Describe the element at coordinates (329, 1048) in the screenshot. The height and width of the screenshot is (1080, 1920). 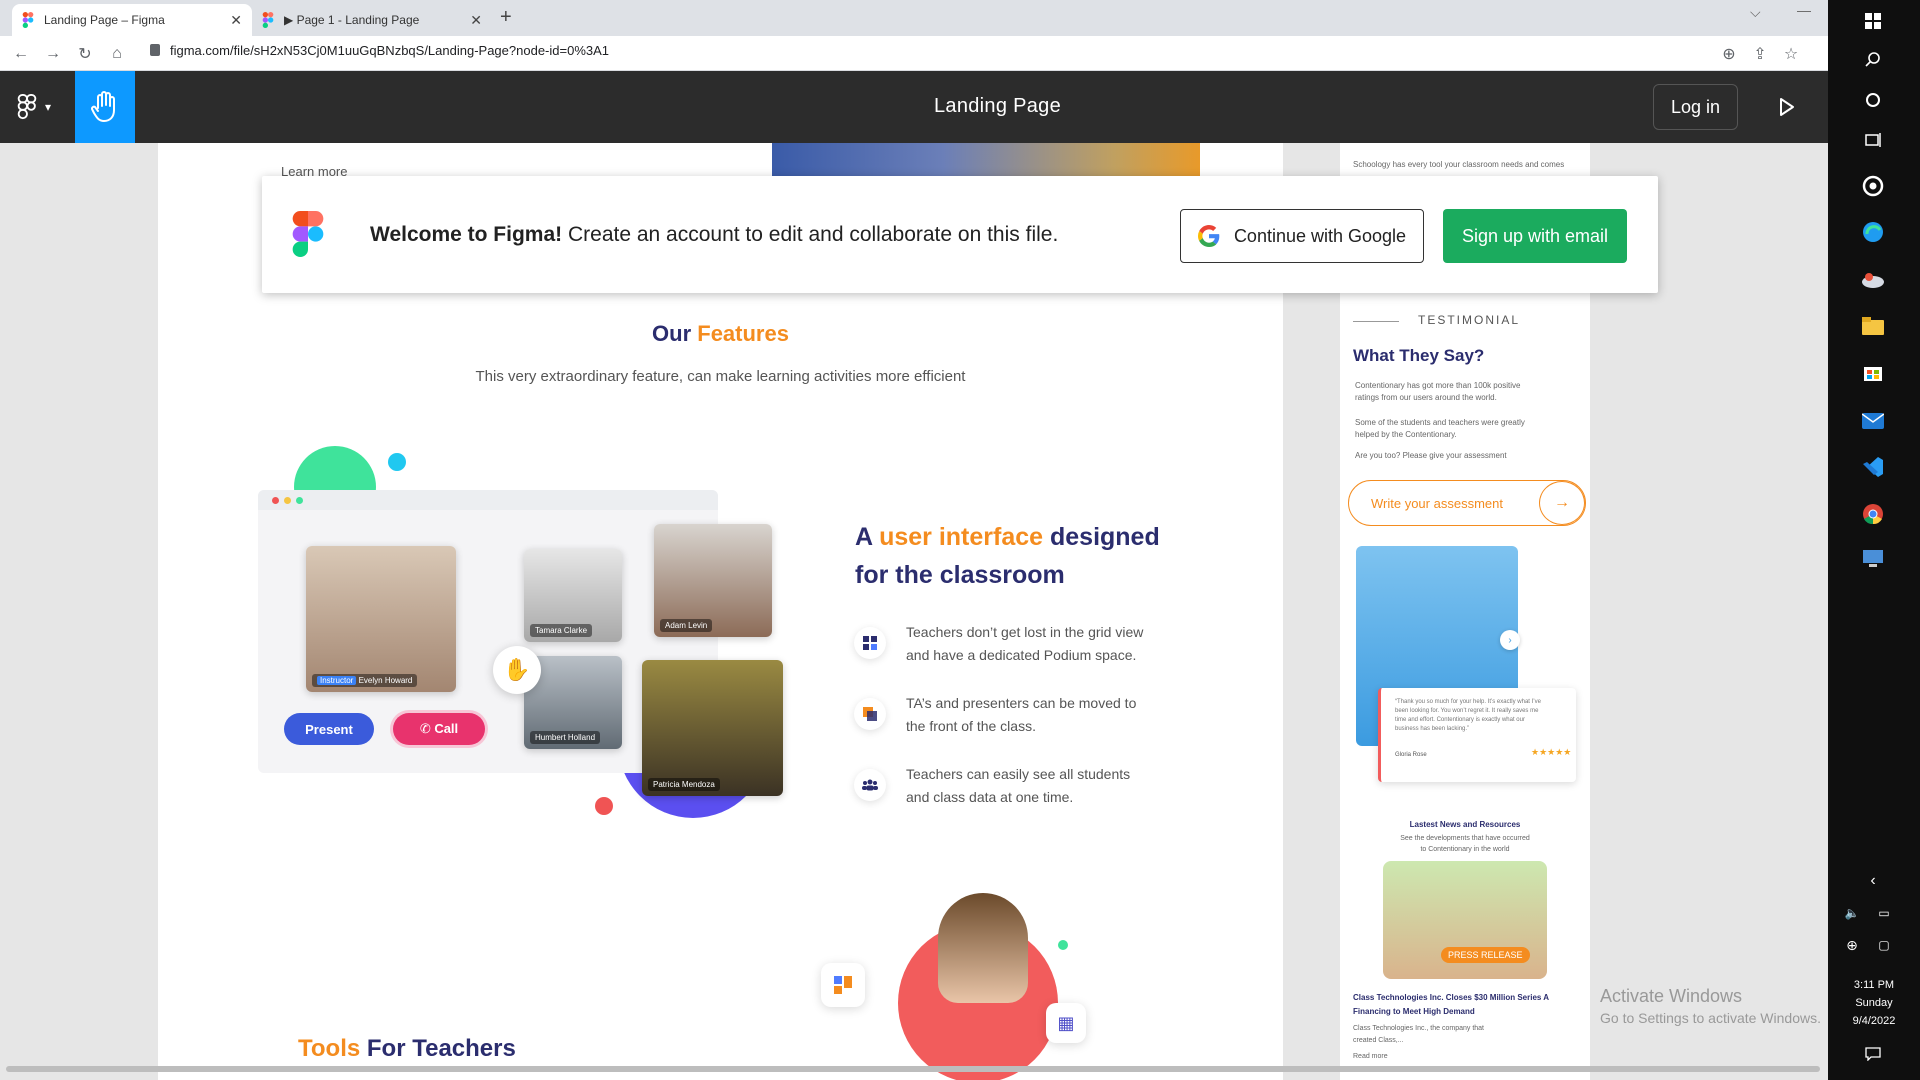
I see `tools-title-highlight: Tools` at that location.